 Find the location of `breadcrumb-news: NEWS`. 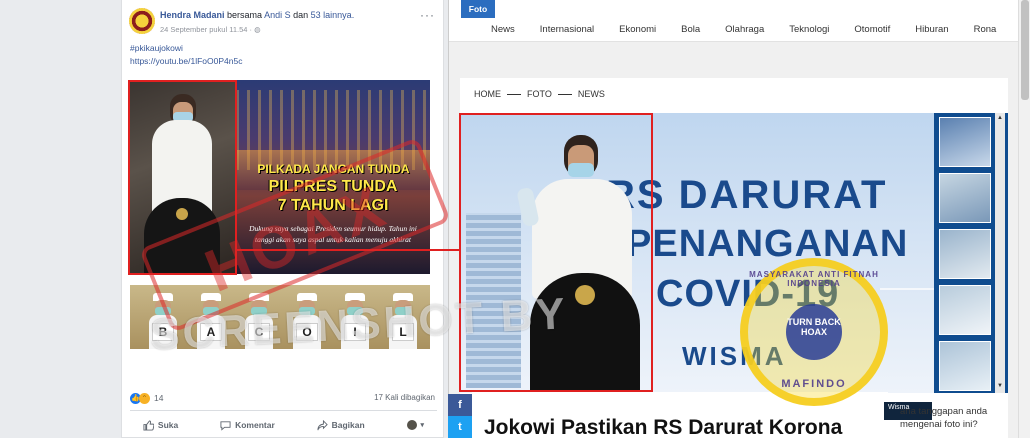

breadcrumb-news: NEWS is located at coordinates (591, 94).